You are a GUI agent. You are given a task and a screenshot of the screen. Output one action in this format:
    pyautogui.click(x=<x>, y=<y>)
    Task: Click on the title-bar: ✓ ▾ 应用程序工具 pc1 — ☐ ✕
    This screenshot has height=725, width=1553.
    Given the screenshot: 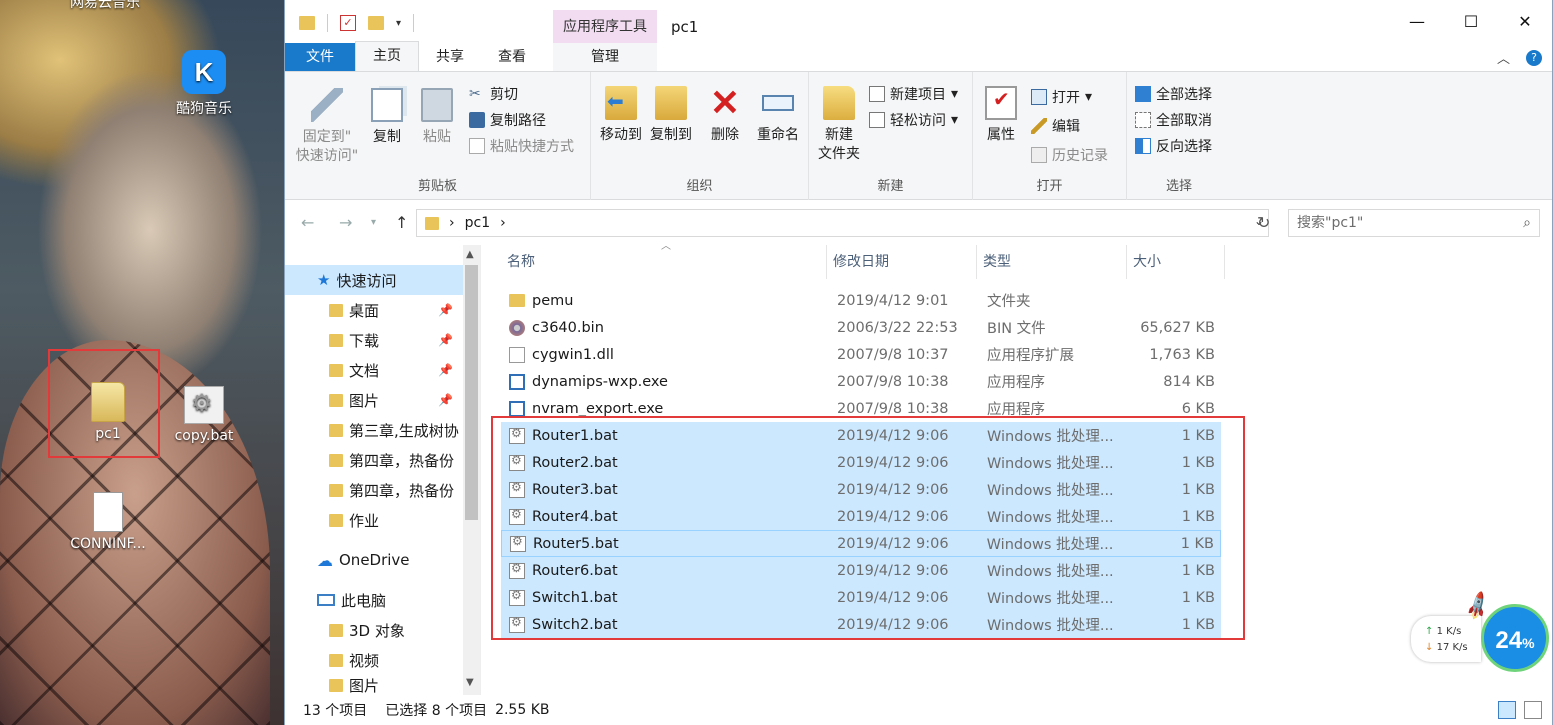 What is the action you would take?
    pyautogui.click(x=918, y=22)
    